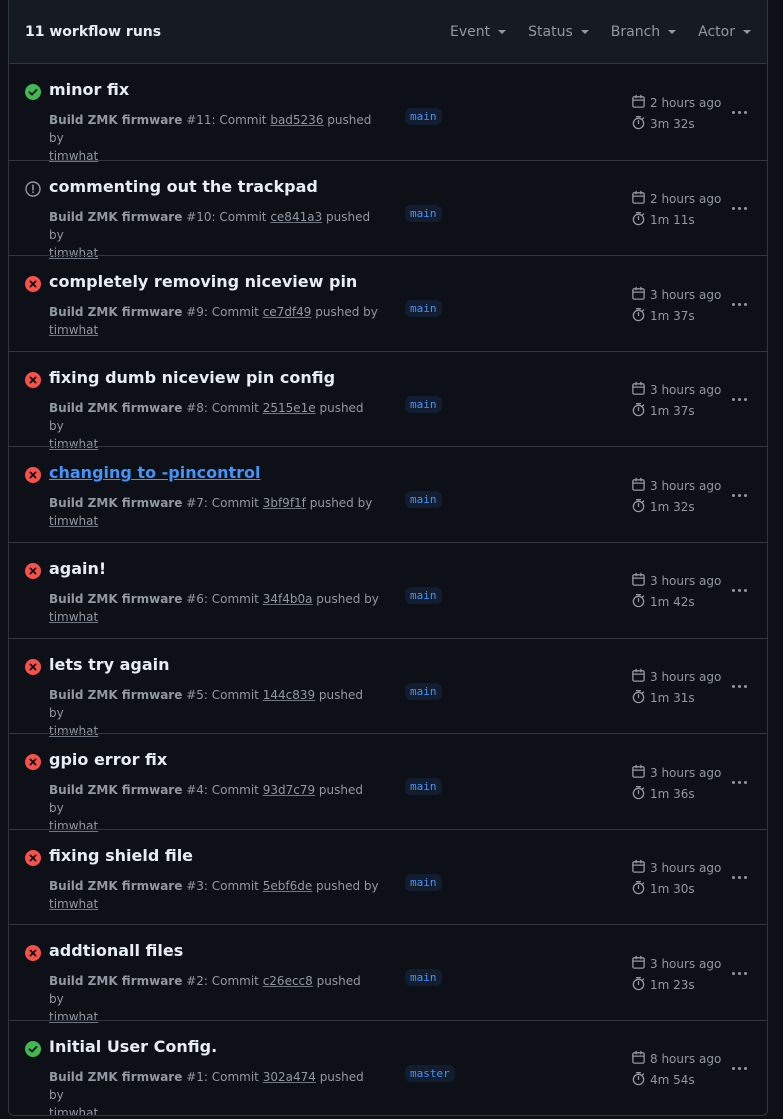 The image size is (783, 1119). Describe the element at coordinates (195, 1076) in the screenshot. I see `run-number: #1` at that location.